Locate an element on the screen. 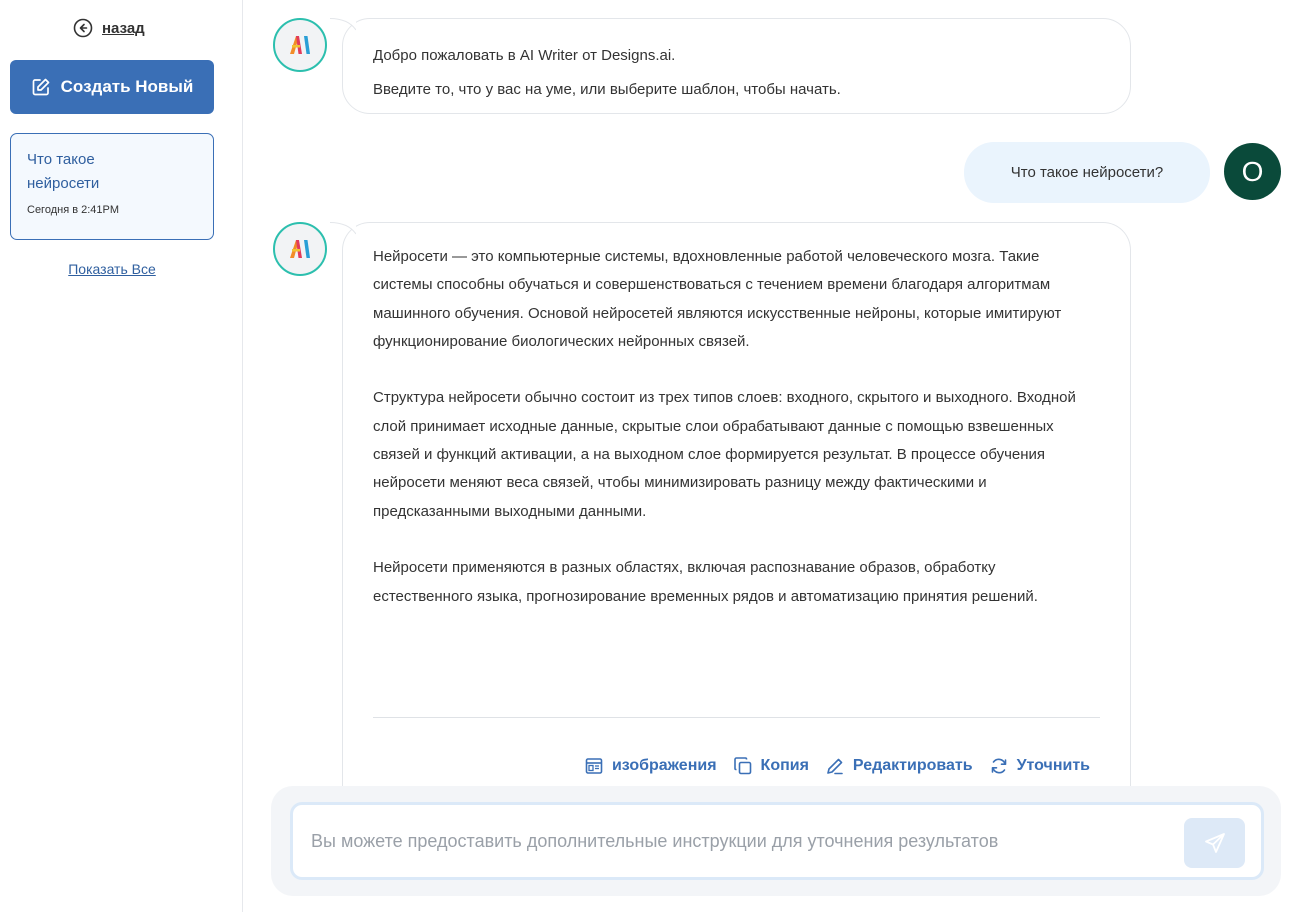 The height and width of the screenshot is (912, 1299). copy-button: Копия is located at coordinates (771, 766).